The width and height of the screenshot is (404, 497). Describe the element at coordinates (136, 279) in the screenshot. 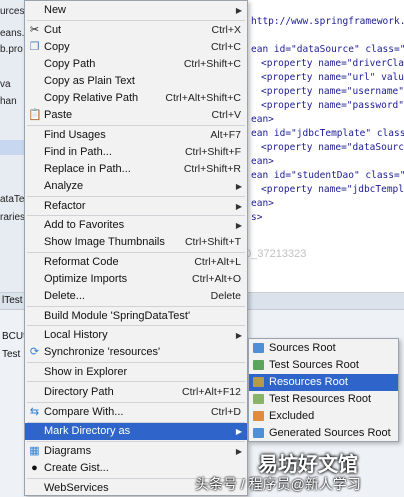

I see `menu-item-optimize-imports: Optimize Imports Ctrl+Alt+O` at that location.